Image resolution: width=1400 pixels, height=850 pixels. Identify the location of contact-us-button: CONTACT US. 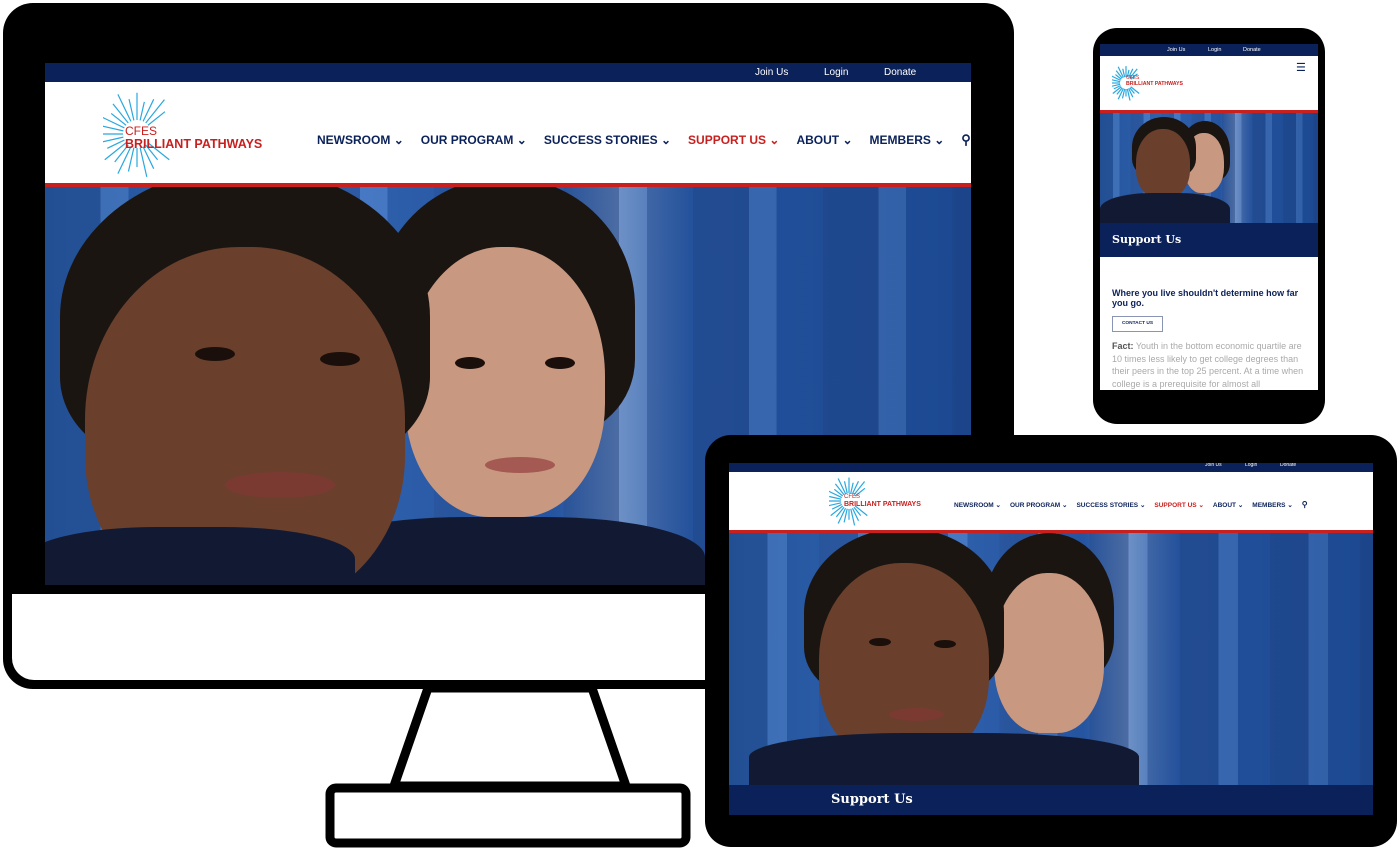
(1137, 324).